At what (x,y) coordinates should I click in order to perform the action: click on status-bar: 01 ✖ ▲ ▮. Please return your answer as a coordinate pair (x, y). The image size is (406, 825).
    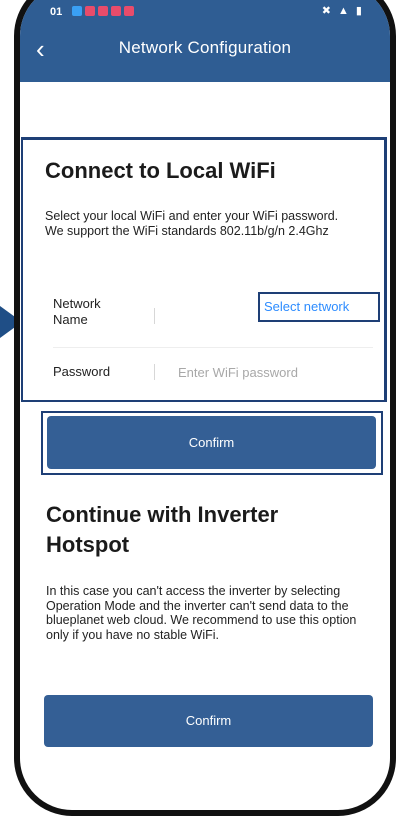
    Looking at the image, I should click on (205, 10).